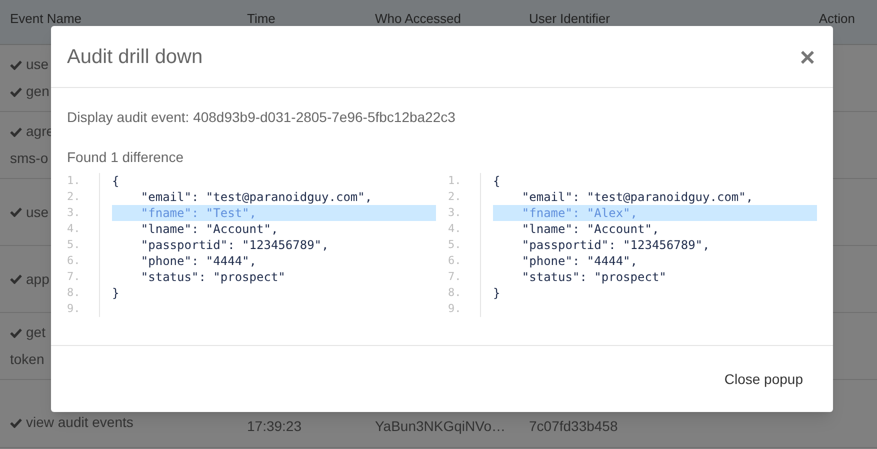 Image resolution: width=877 pixels, height=449 pixels. I want to click on column-header: Event Name, so click(46, 18).